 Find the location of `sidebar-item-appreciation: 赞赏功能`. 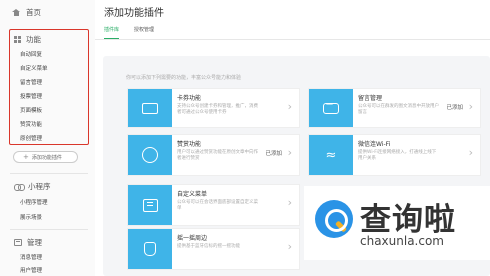

sidebar-item-appreciation: 赞赏功能 is located at coordinates (31, 124).